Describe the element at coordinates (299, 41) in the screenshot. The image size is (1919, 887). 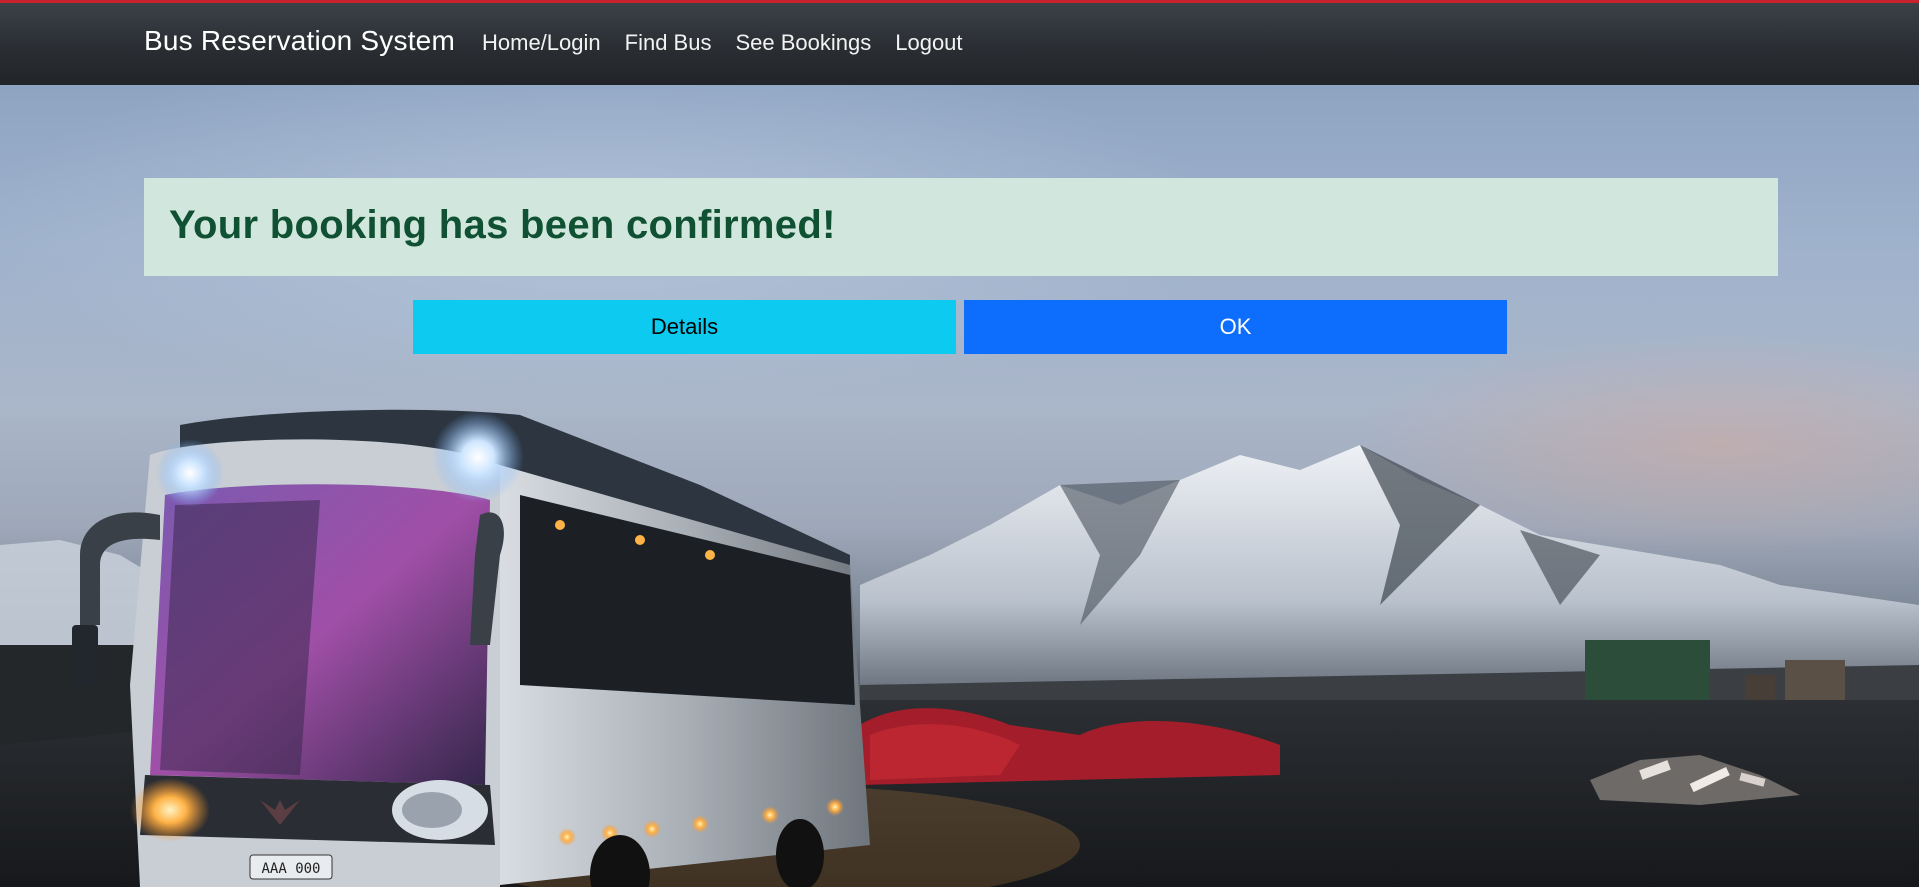
I see `brand-link: Bus Reservation System` at that location.